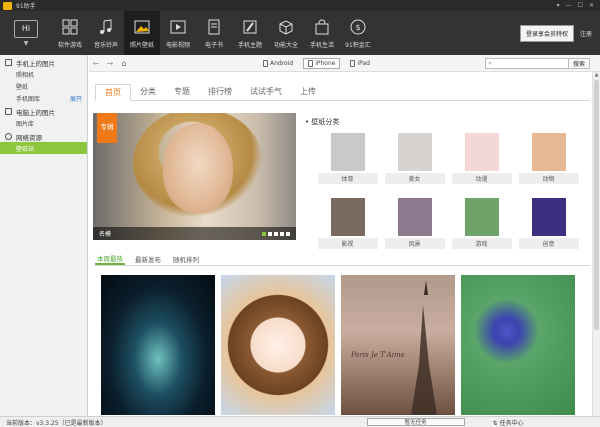  Describe the element at coordinates (43, 62) in the screenshot. I see `sidebar-section-phone-pictures: 手机上的图片` at that location.